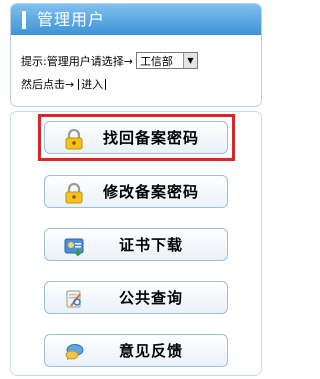 Image resolution: width=320 pixels, height=379 pixels. Describe the element at coordinates (74, 247) in the screenshot. I see `certificate-download-icon` at that location.